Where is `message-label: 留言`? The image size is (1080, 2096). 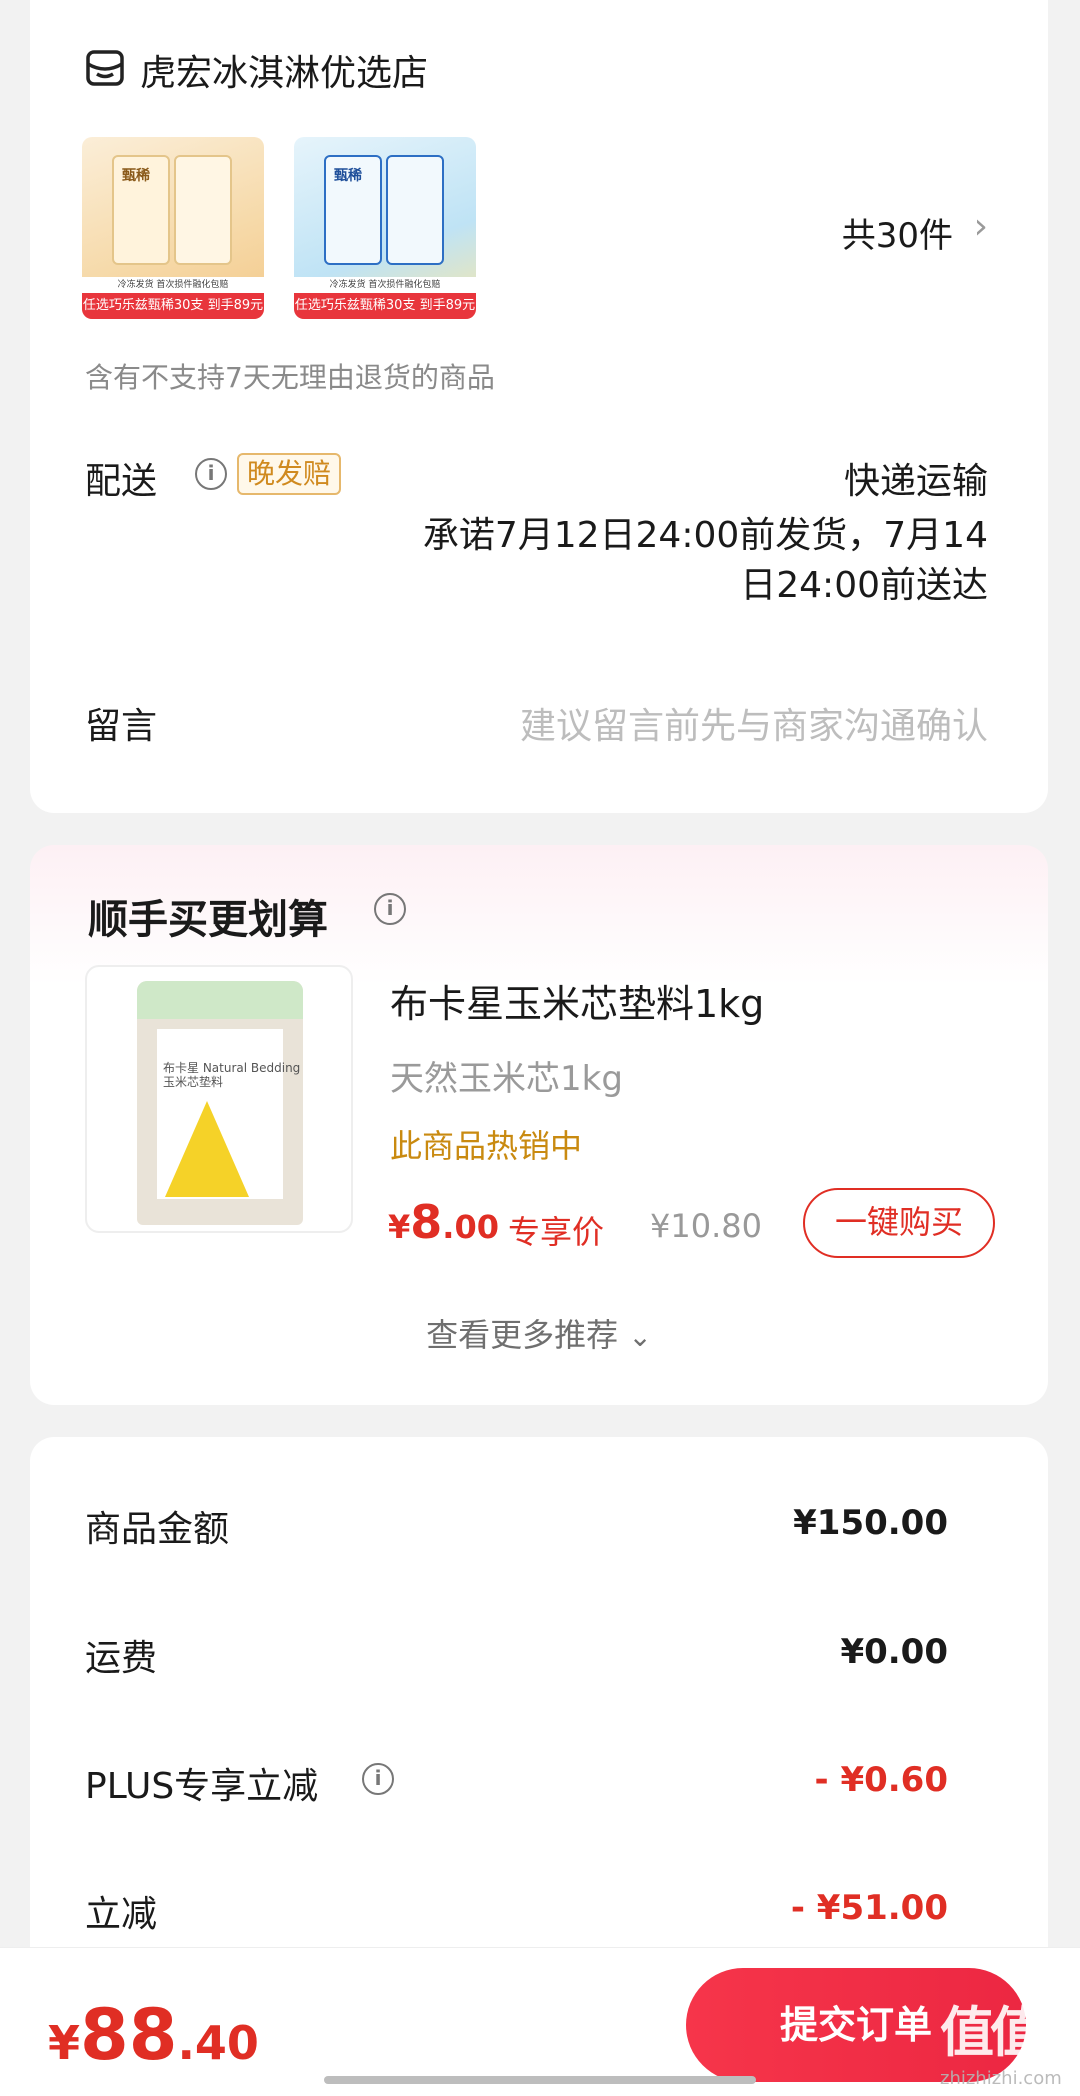 message-label: 留言 is located at coordinates (121, 726).